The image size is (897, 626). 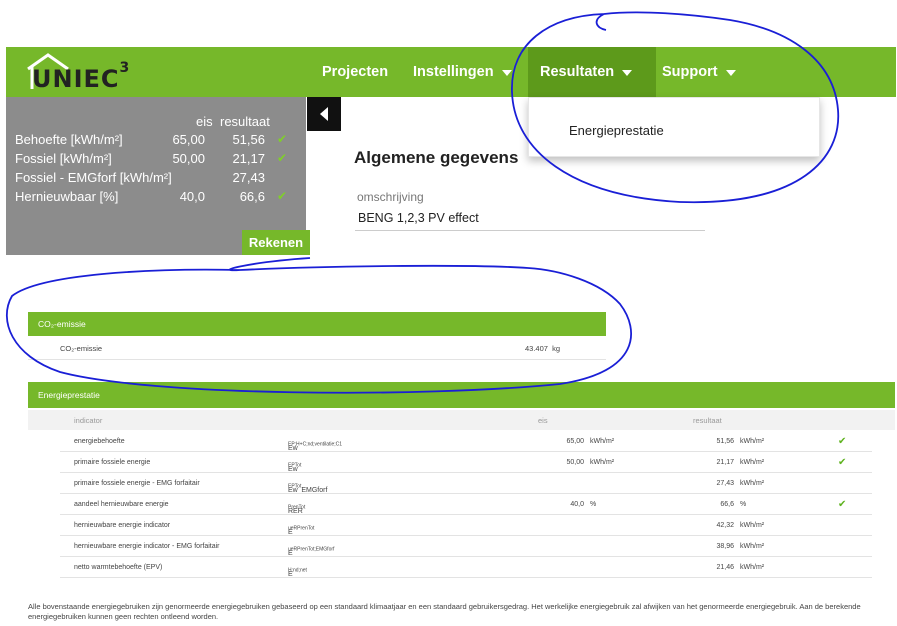 What do you see at coordinates (112, 462) in the screenshot?
I see `row-indicator: primaire fossiele energie` at bounding box center [112, 462].